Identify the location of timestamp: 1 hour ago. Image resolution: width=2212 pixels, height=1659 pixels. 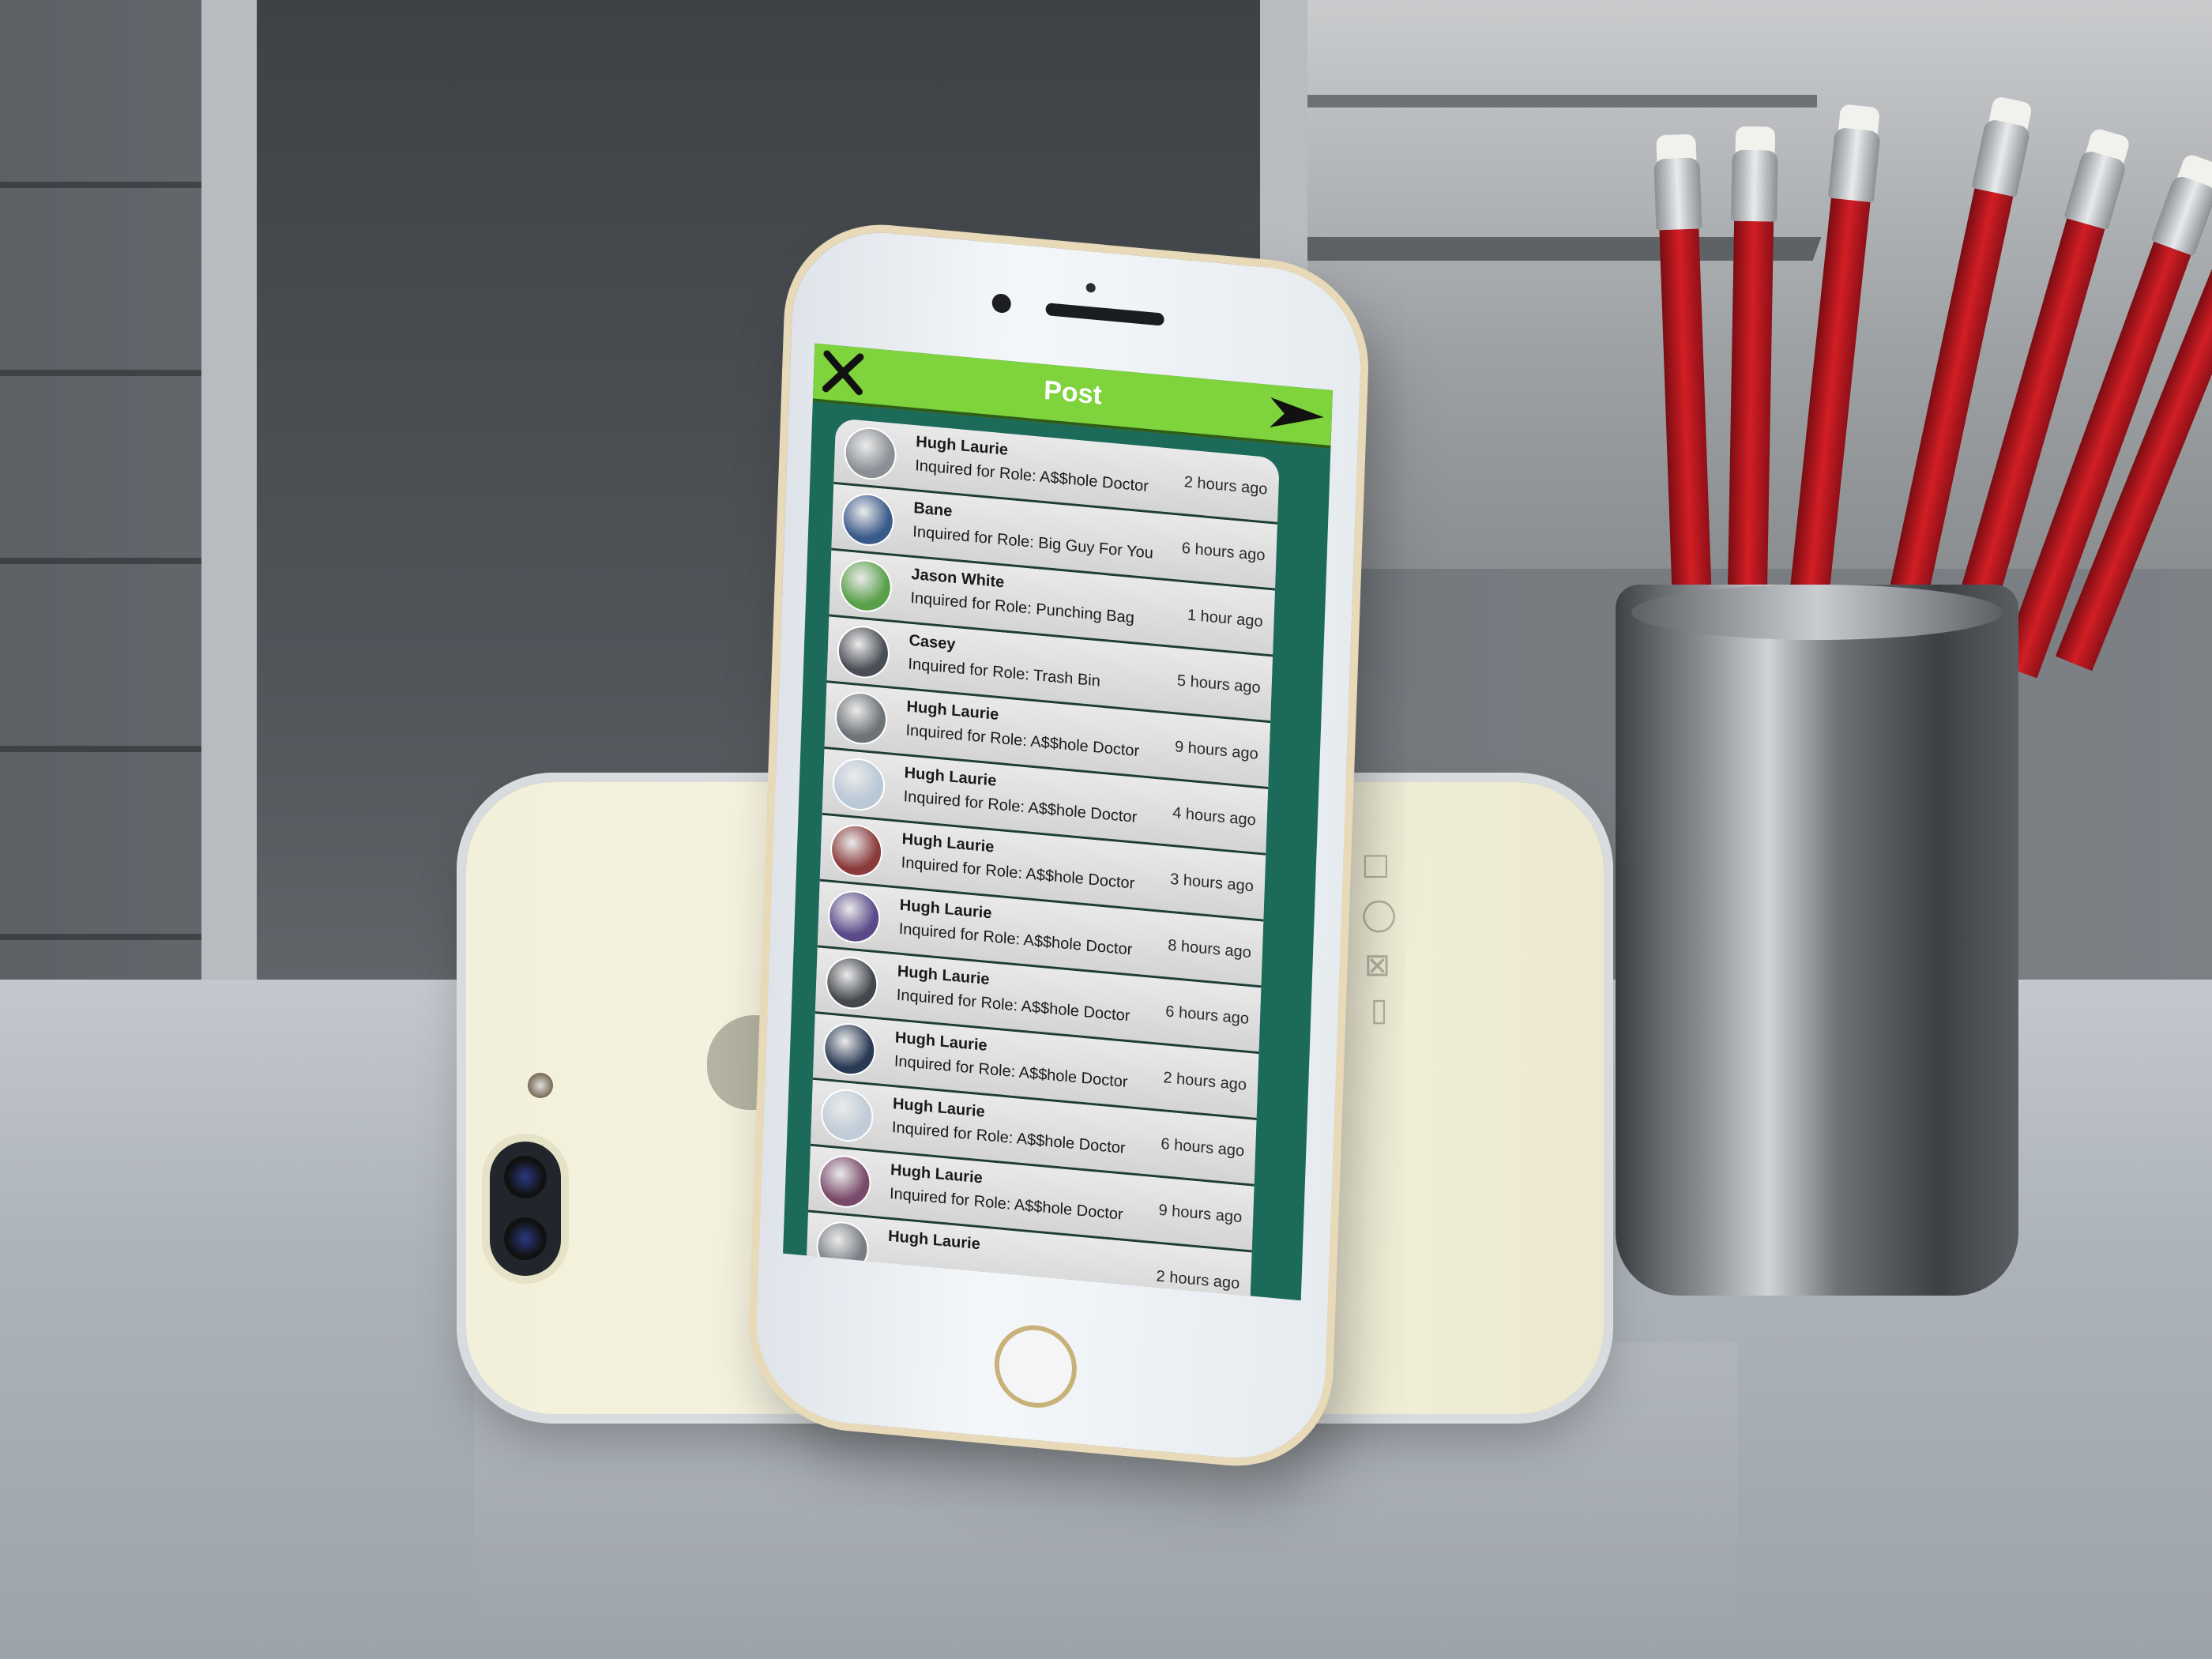
(1225, 619).